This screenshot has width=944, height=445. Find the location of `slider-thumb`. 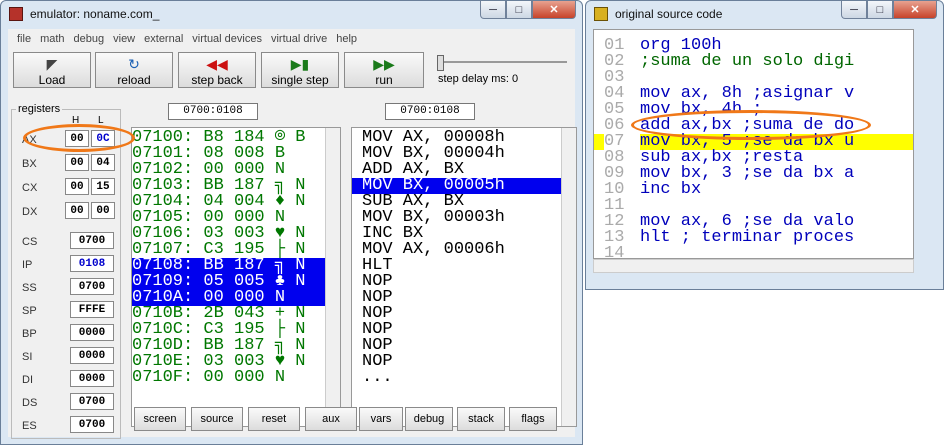

slider-thumb is located at coordinates (440, 63).